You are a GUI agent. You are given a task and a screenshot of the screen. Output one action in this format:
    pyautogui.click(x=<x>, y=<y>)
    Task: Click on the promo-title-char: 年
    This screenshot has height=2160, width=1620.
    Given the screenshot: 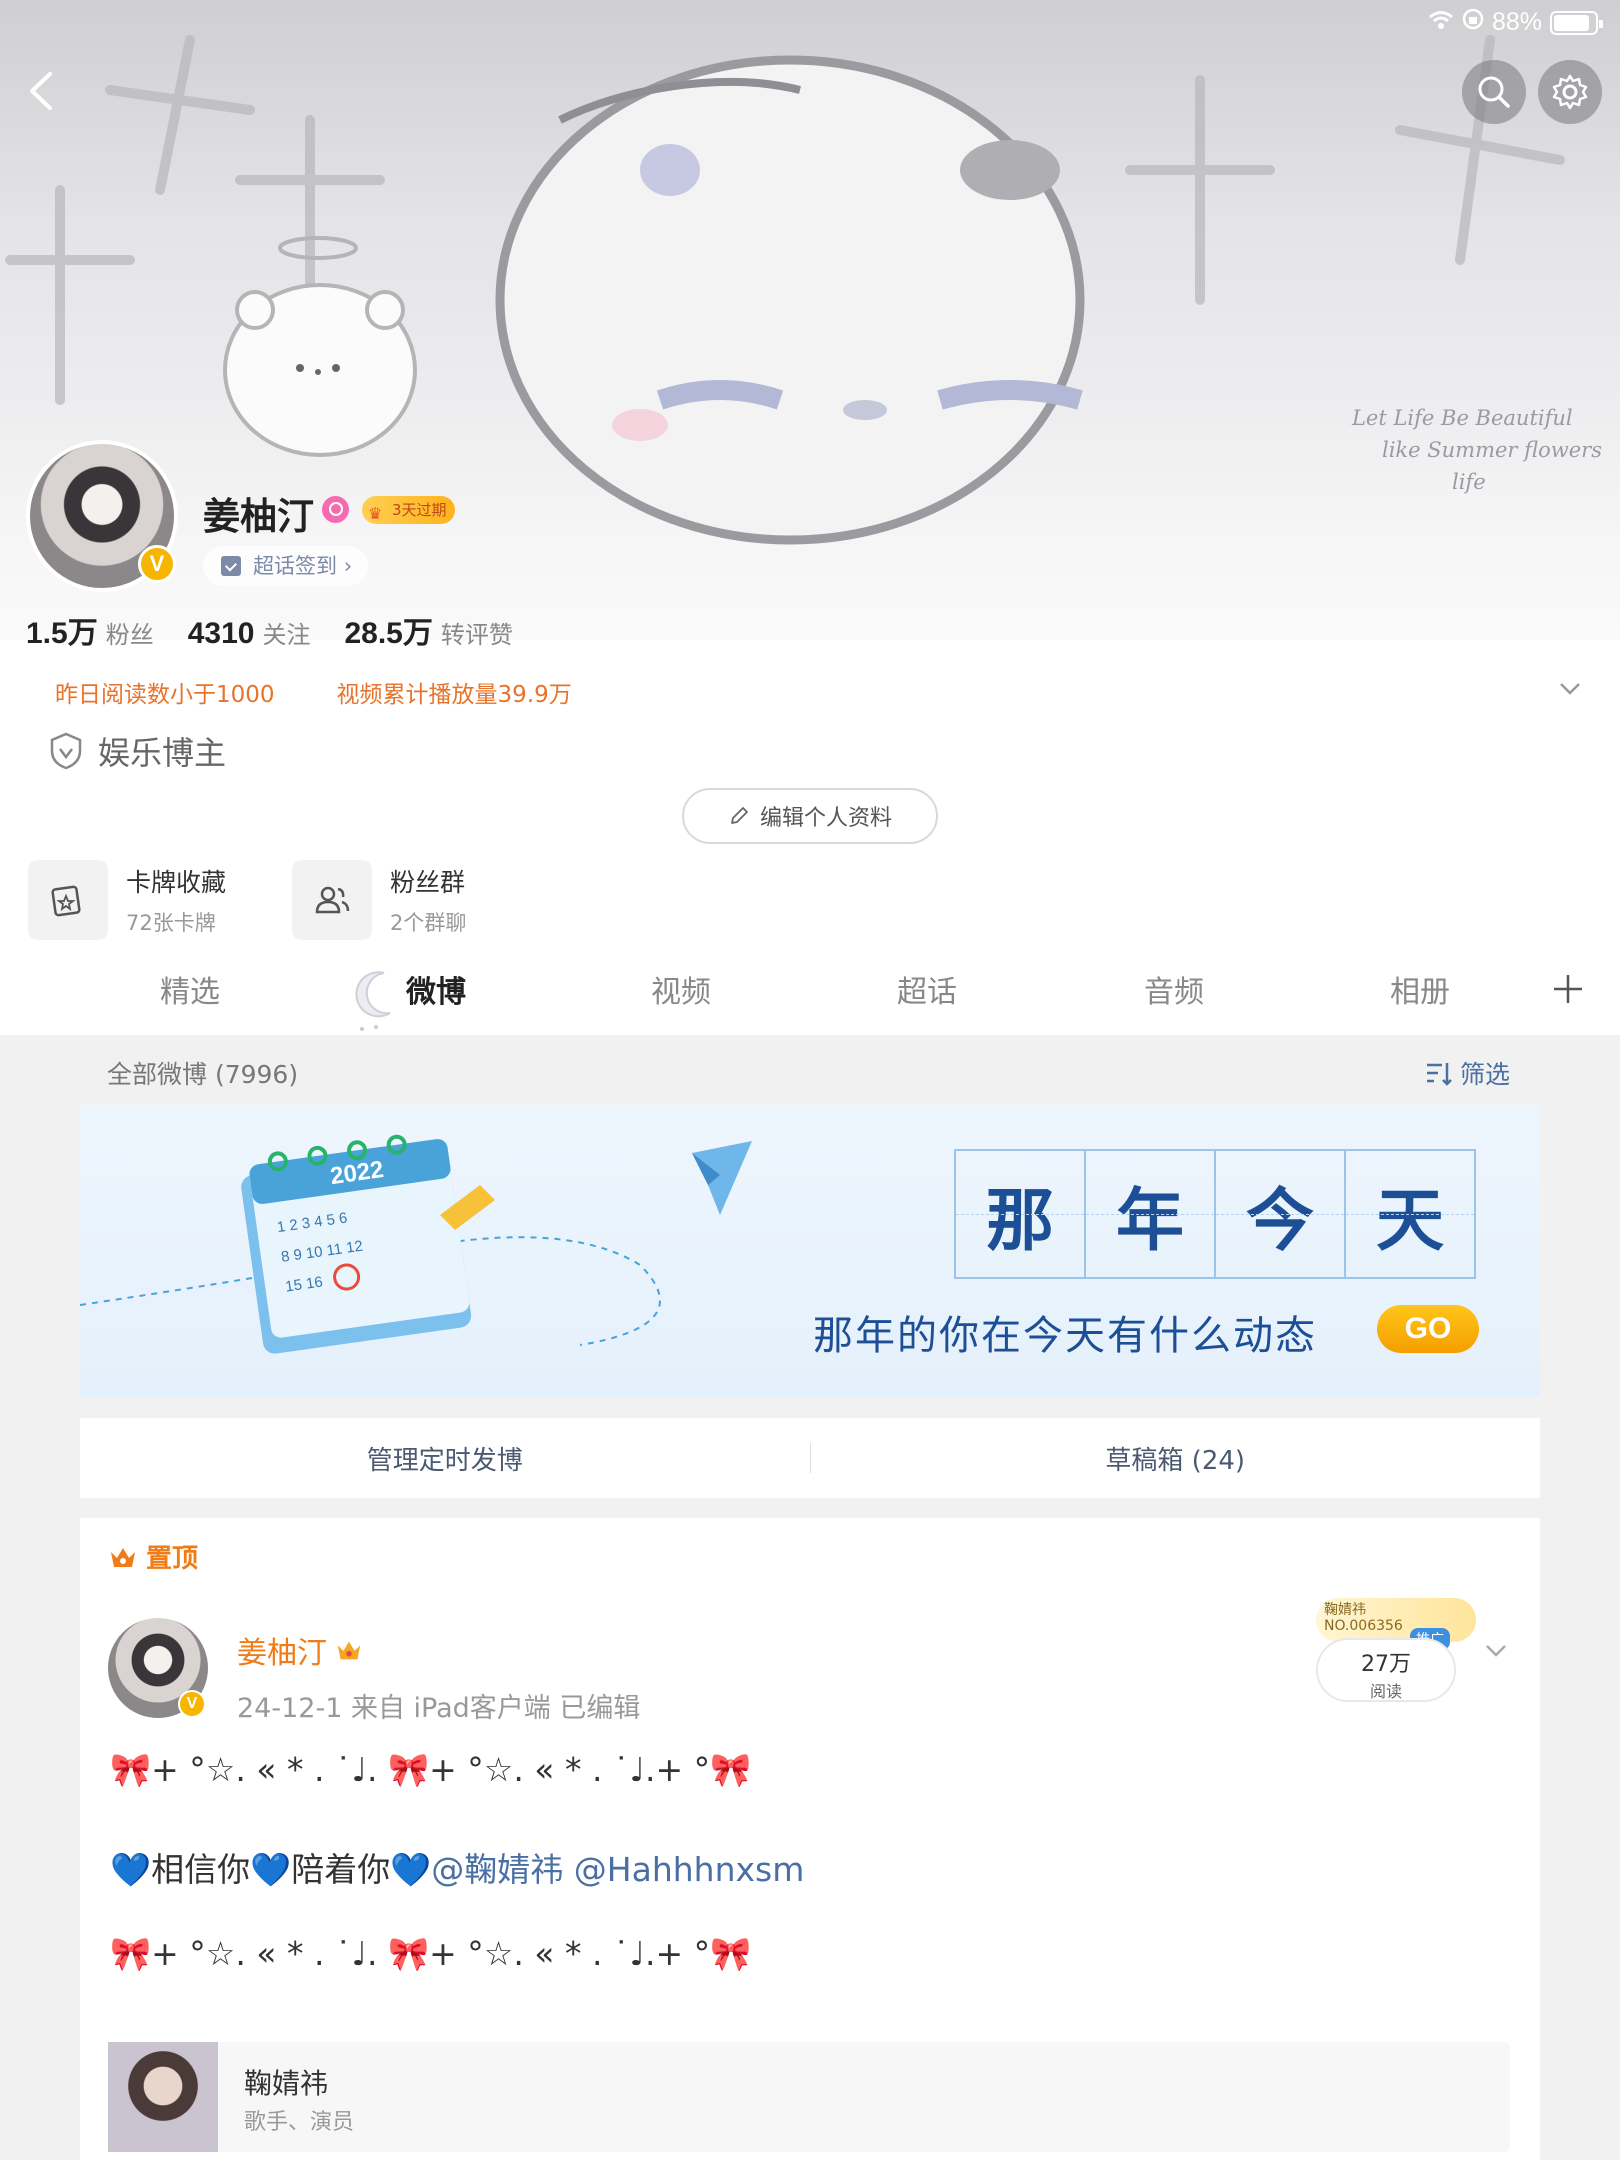 What is the action you would take?
    pyautogui.click(x=1151, y=1214)
    